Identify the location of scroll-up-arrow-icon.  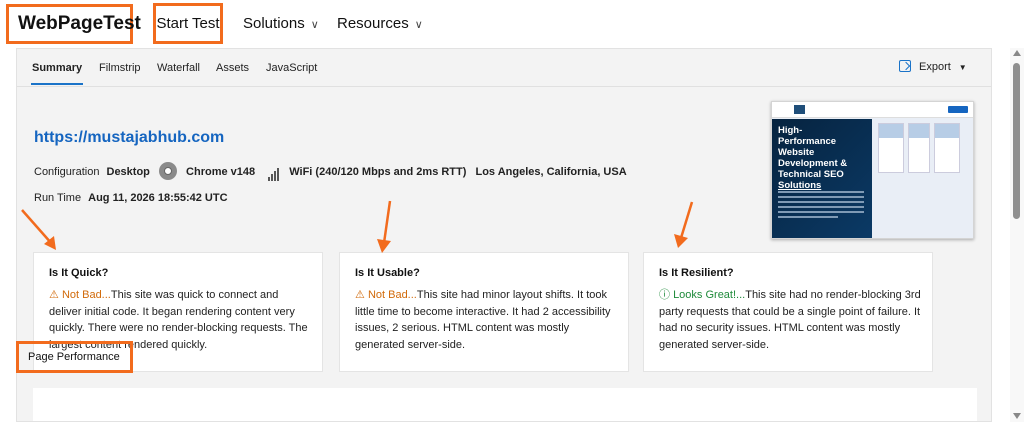
(1017, 53).